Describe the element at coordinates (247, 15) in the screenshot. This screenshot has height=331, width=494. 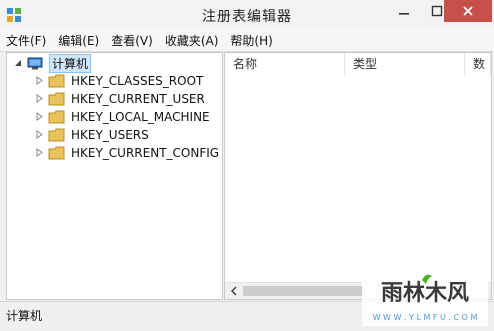
I see `title-bar: 注册表编辑器` at that location.